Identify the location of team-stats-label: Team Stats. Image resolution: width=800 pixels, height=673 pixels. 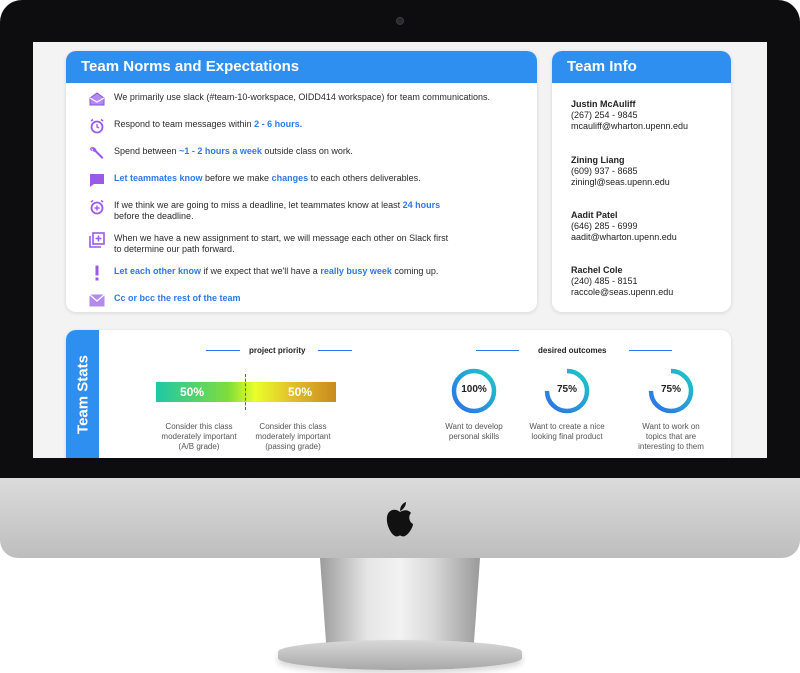
(82, 394).